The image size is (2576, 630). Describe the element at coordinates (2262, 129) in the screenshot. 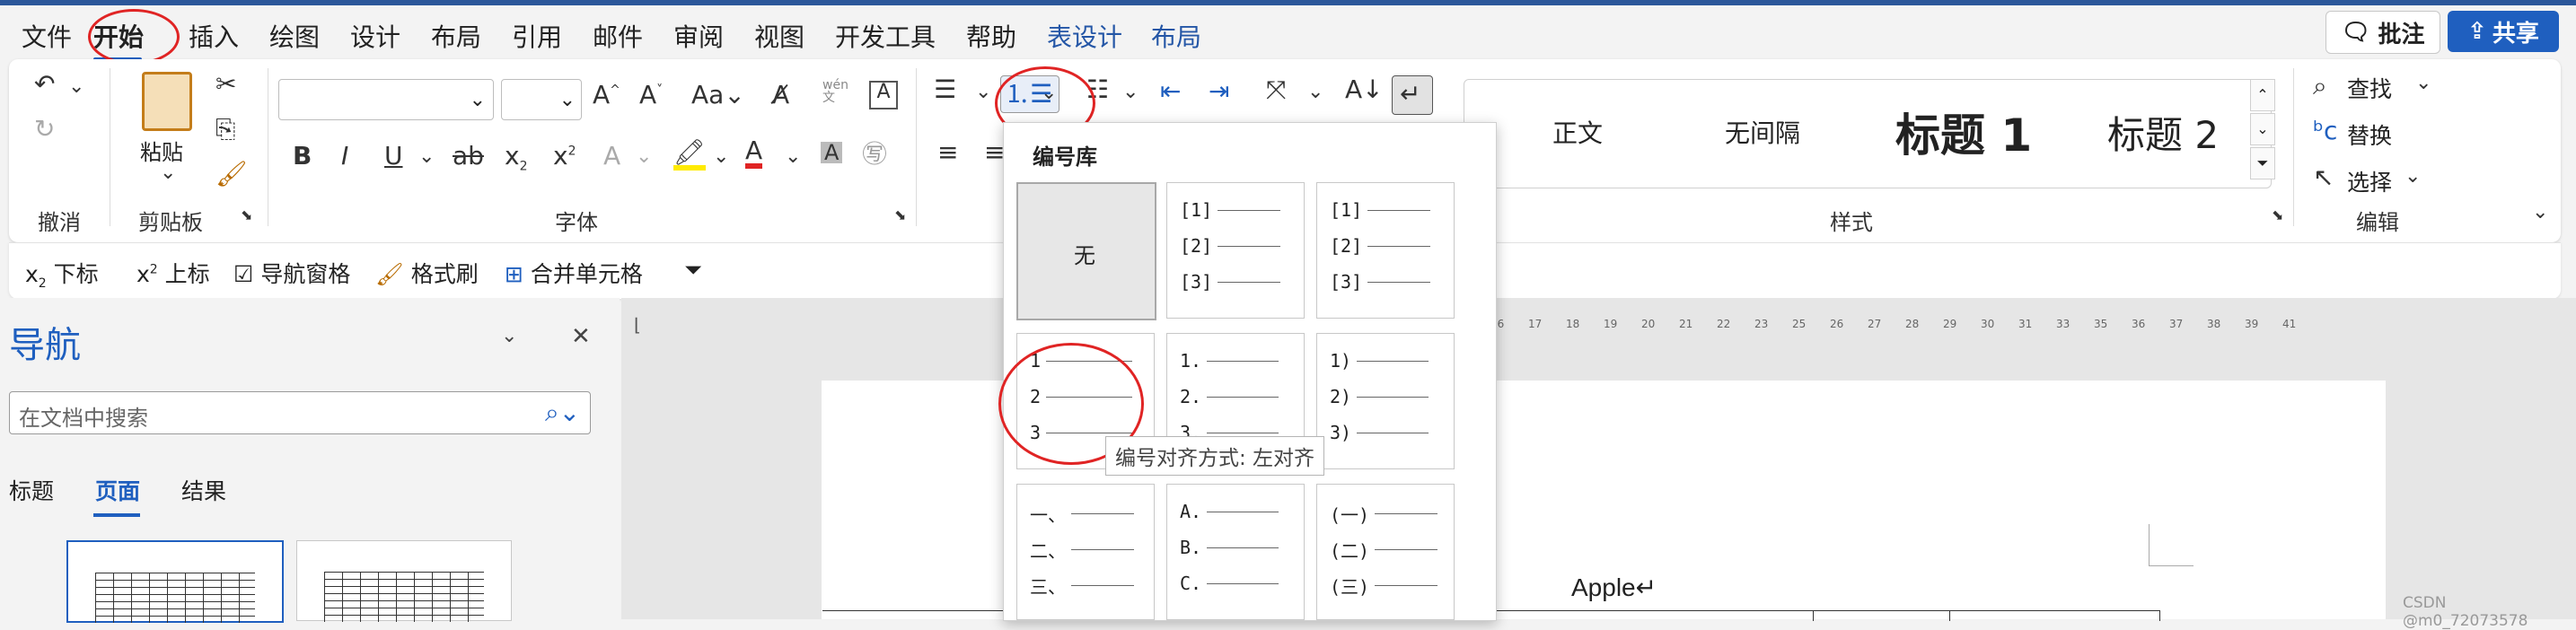

I see `styles-scroll-down: ⌄` at that location.